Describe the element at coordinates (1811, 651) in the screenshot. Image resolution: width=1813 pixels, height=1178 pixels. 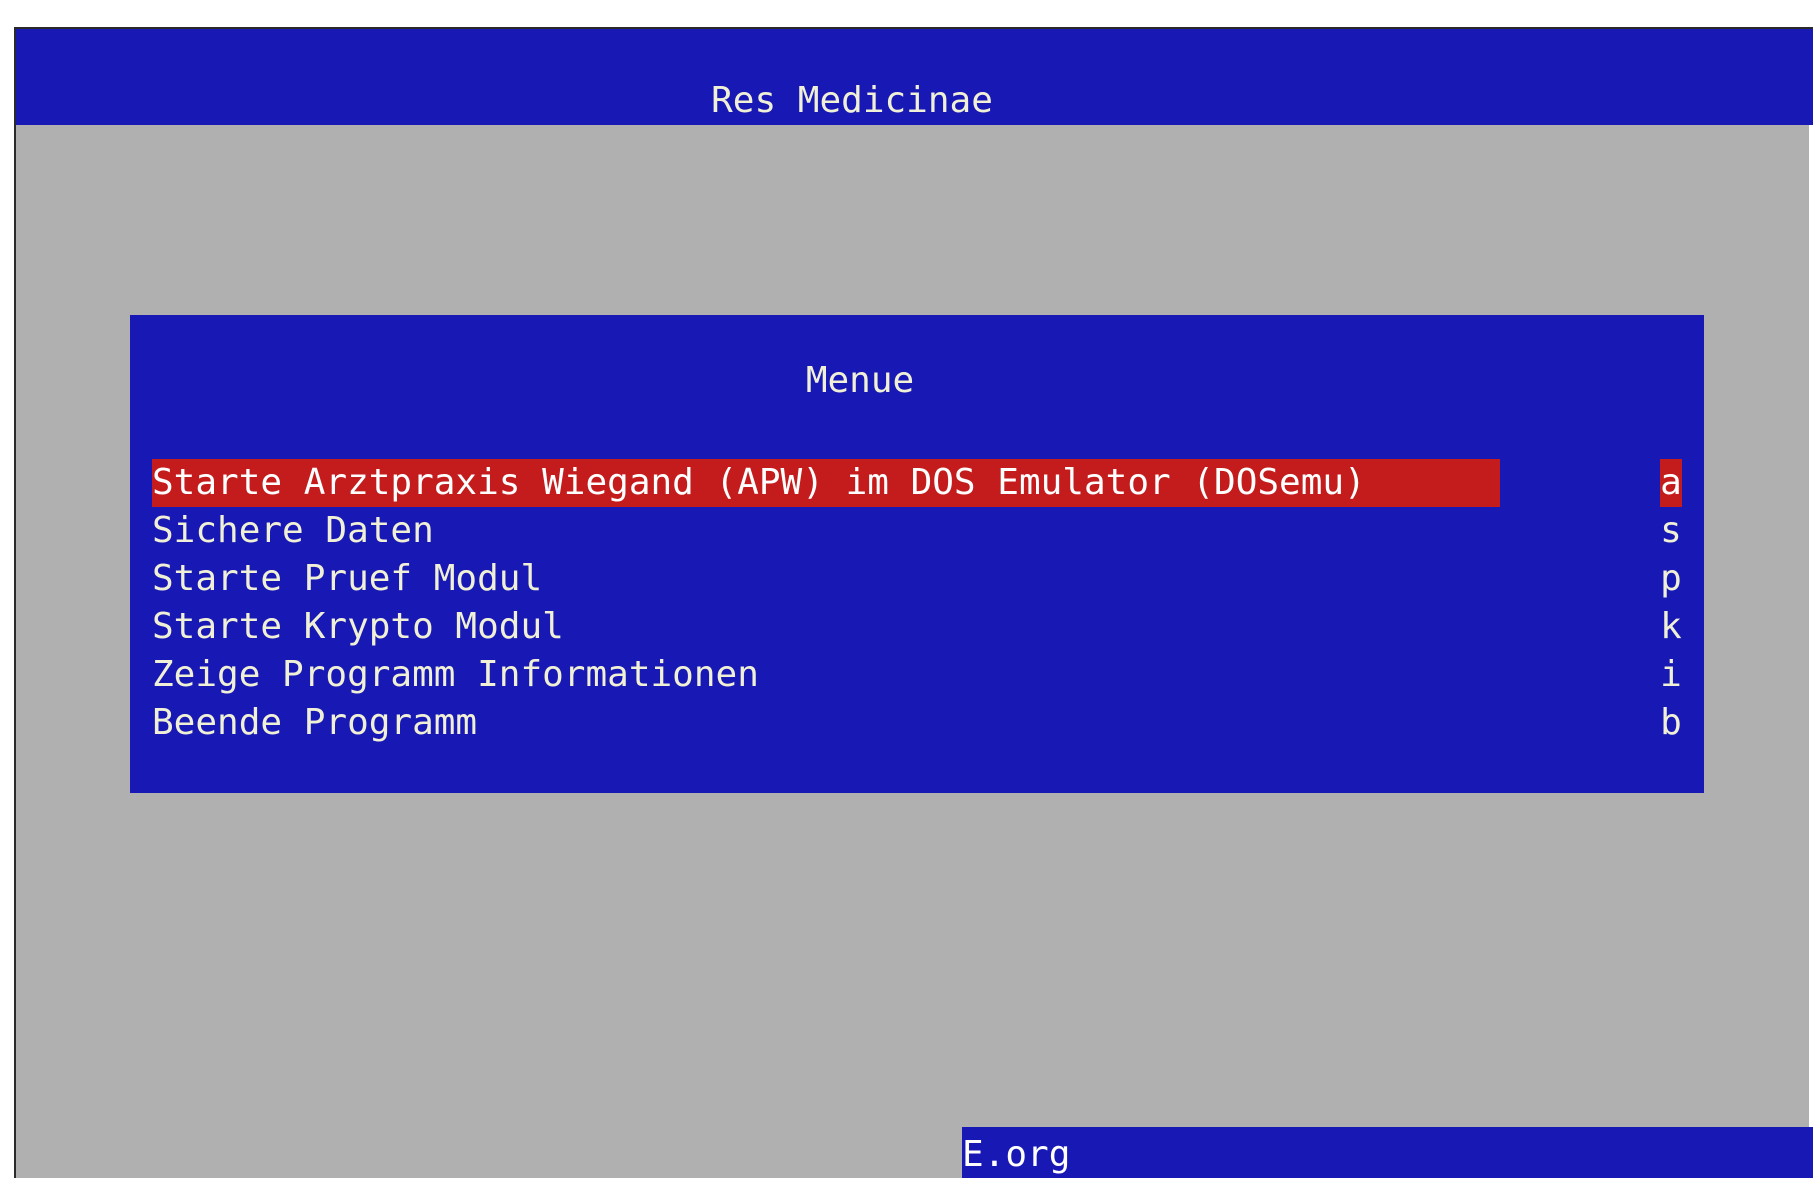
I see `screen-edge` at that location.